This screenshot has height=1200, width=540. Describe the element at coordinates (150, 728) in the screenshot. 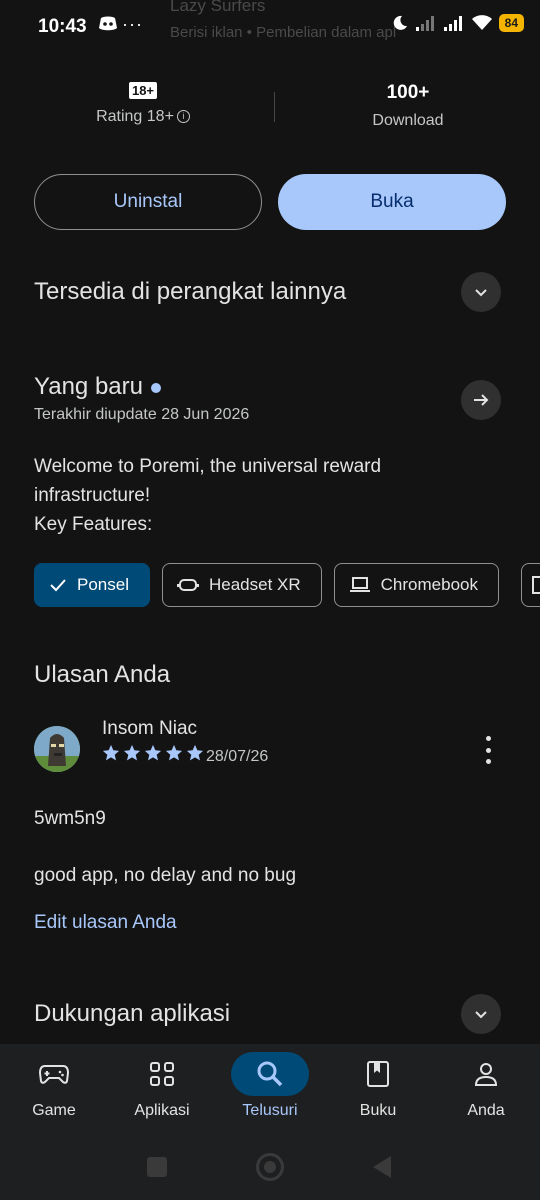

I see `reviewer-name: Insom Niac` at that location.